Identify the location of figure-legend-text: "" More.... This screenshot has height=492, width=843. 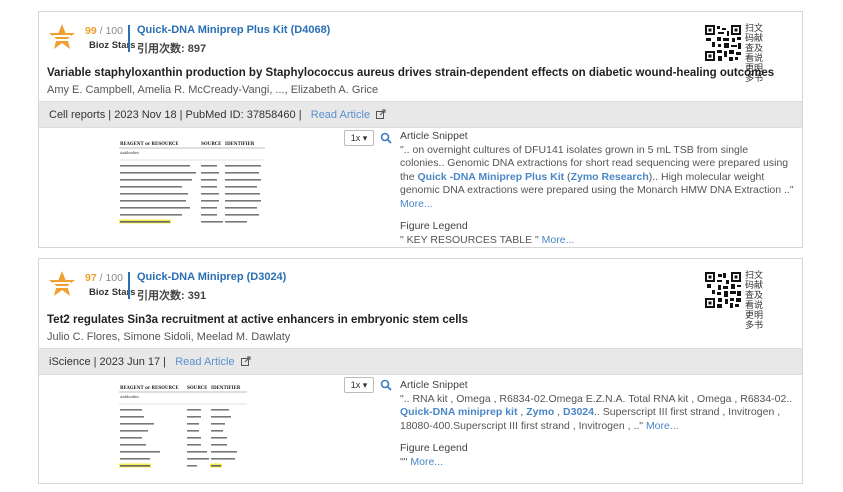
(422, 461).